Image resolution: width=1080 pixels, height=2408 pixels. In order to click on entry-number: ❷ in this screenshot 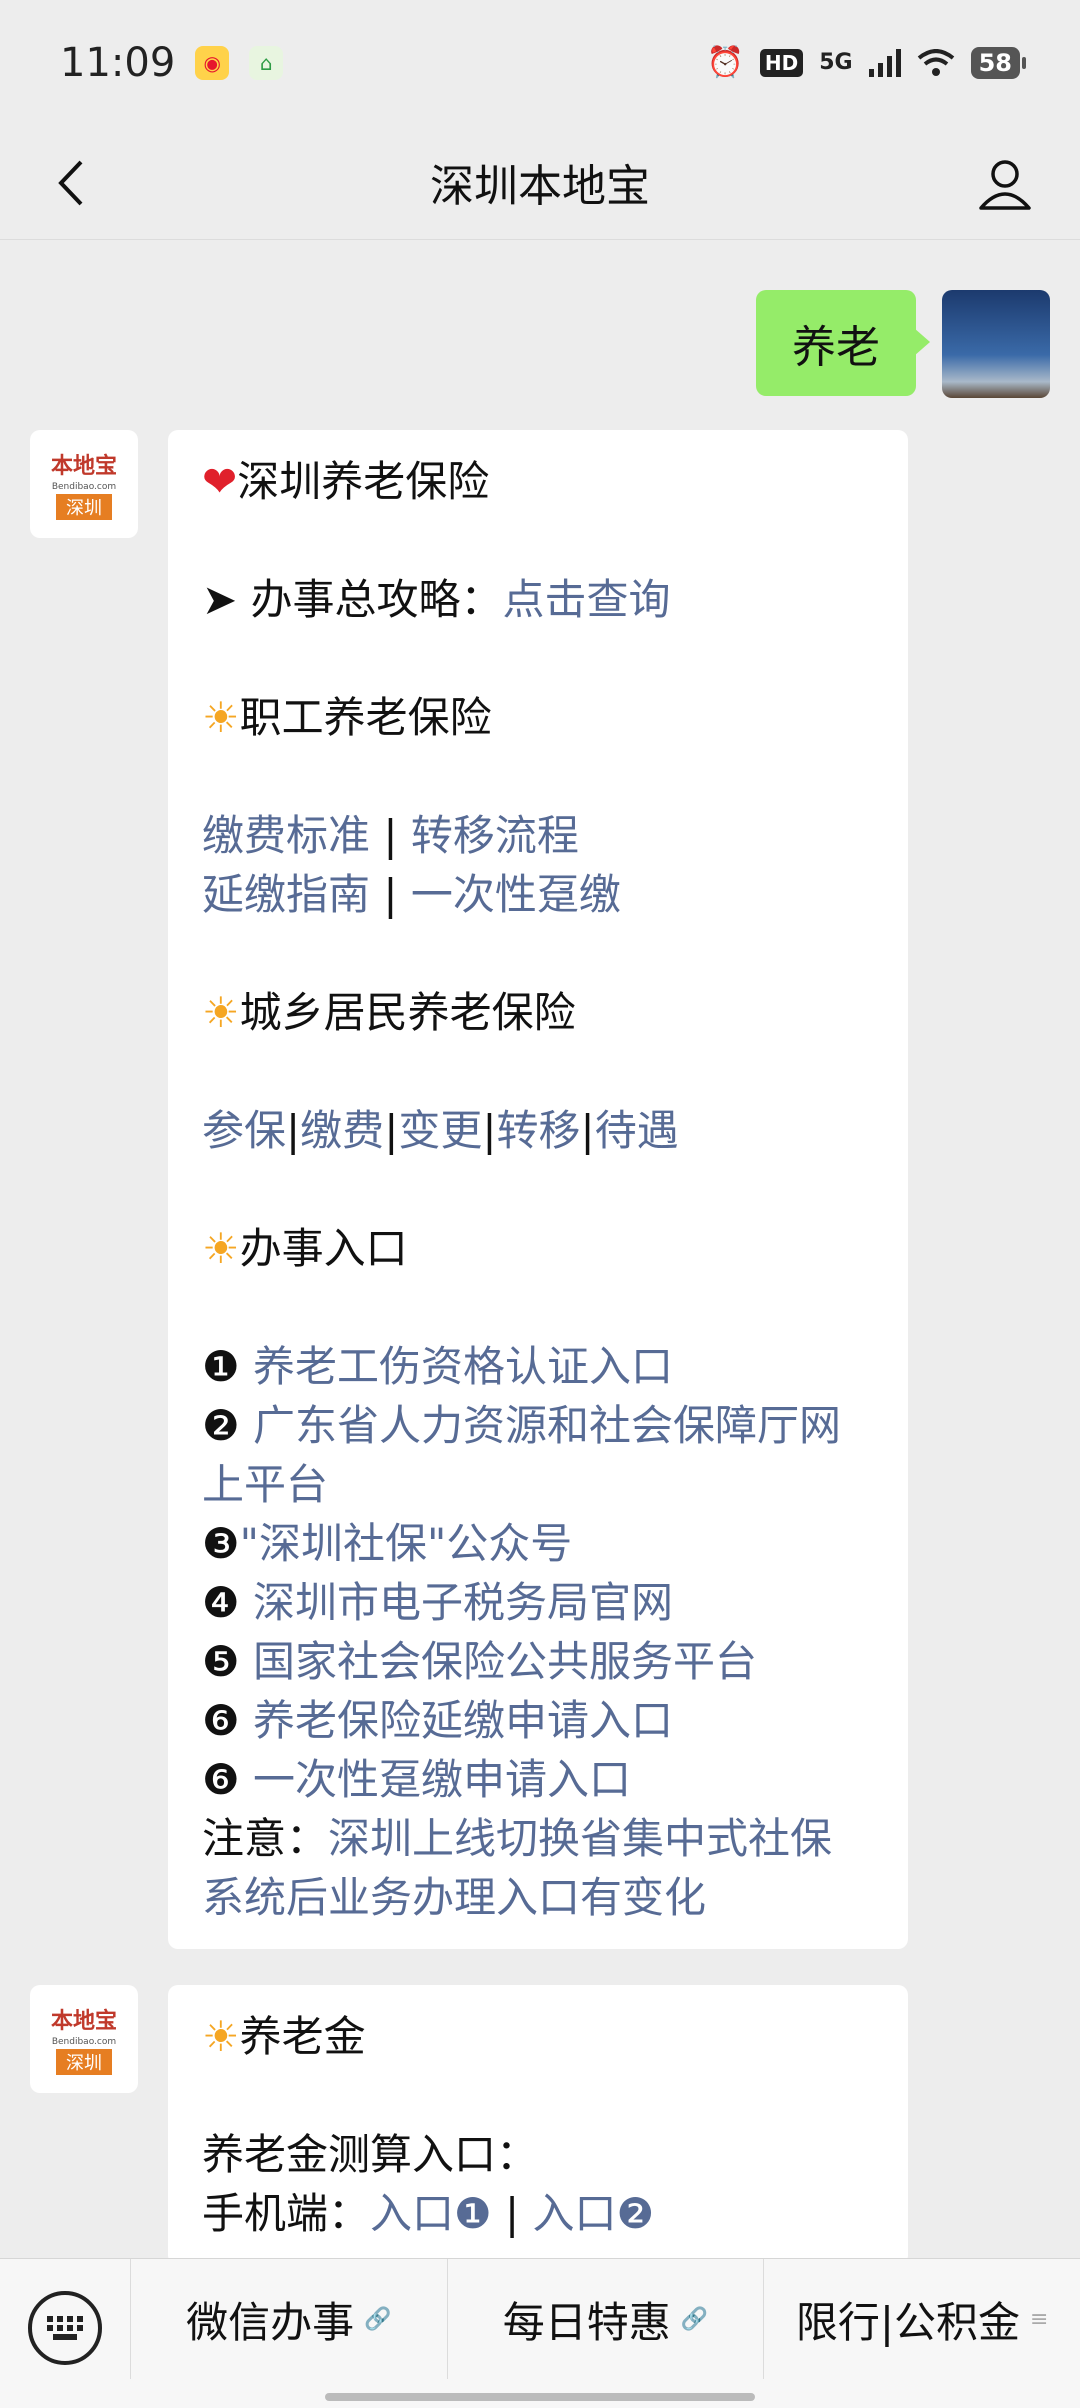, I will do `click(221, 1425)`.